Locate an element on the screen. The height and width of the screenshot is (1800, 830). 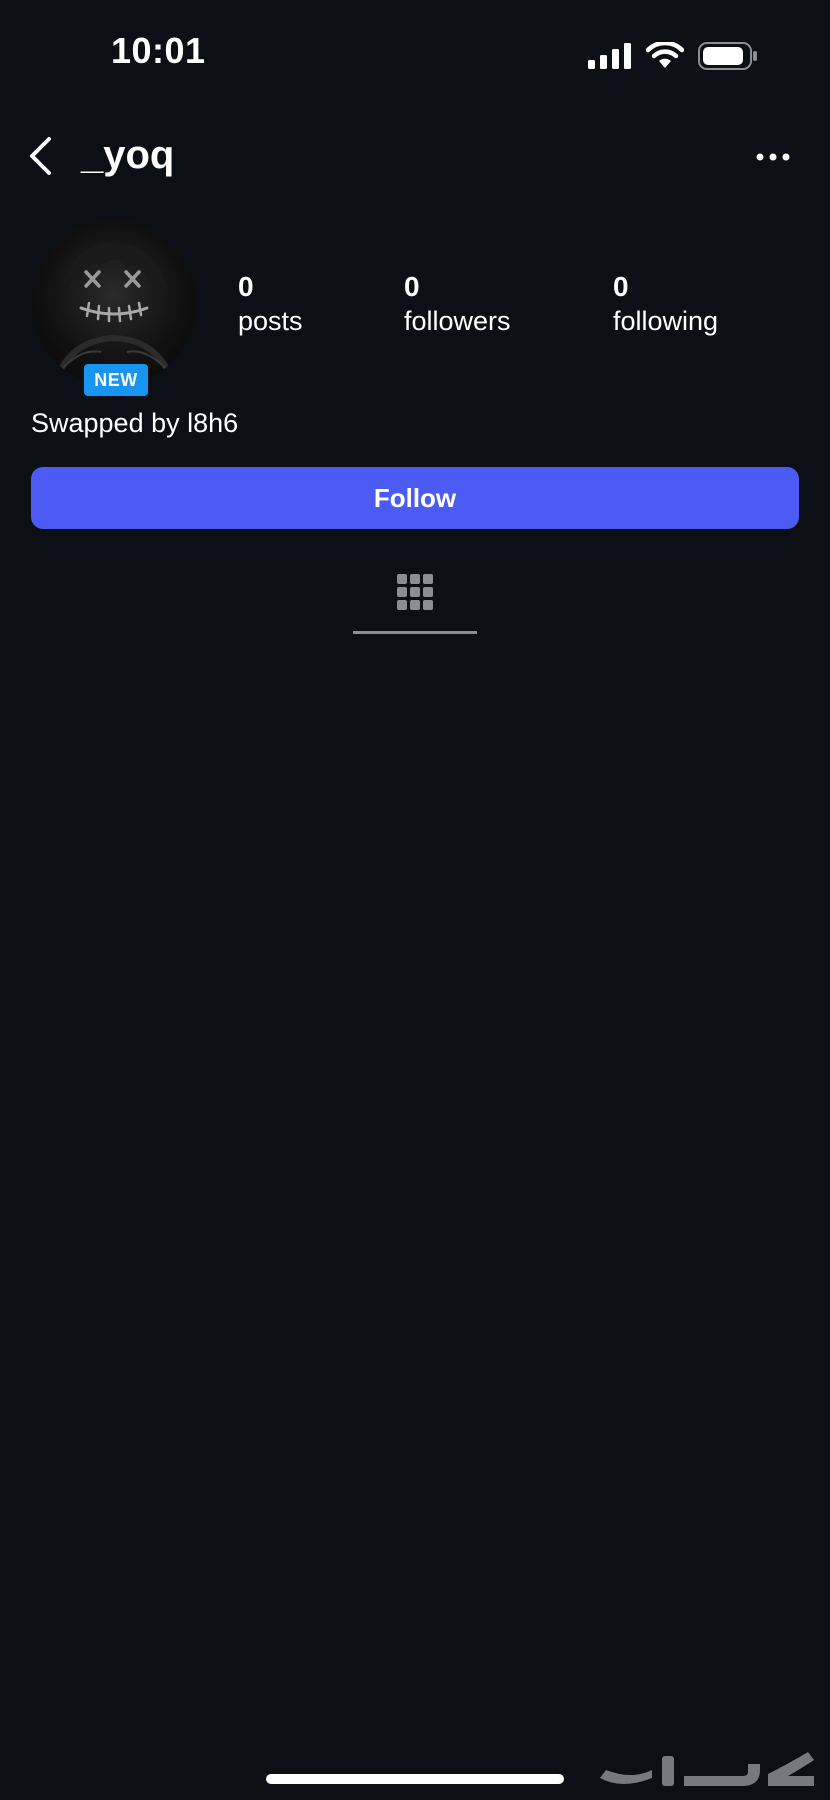
stat-posts-count: 0 is located at coordinates (246, 286).